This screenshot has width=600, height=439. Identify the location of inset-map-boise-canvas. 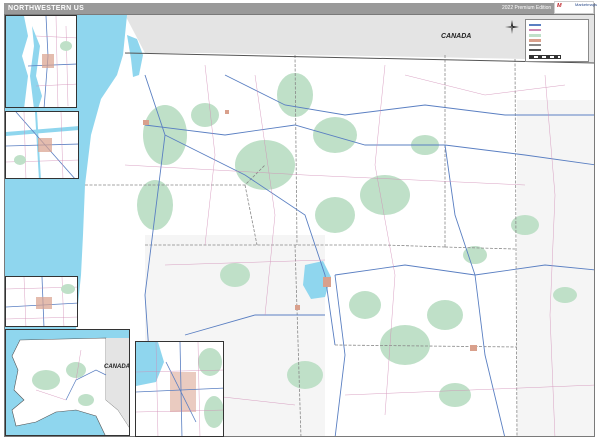
(41, 301).